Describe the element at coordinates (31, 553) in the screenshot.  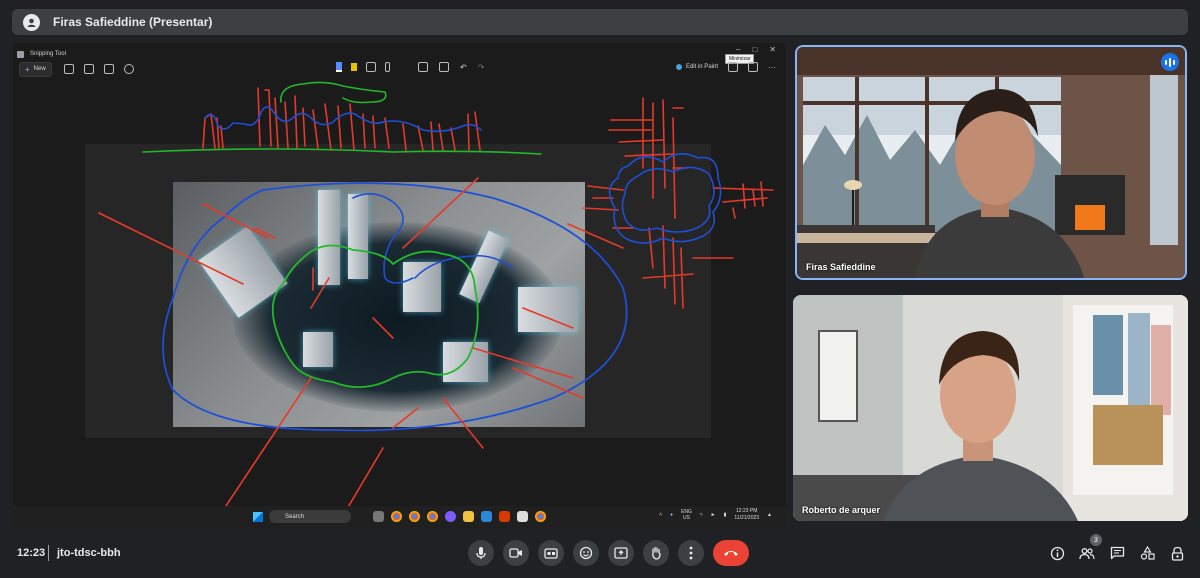
I see `meeting-time: 12:23` at that location.